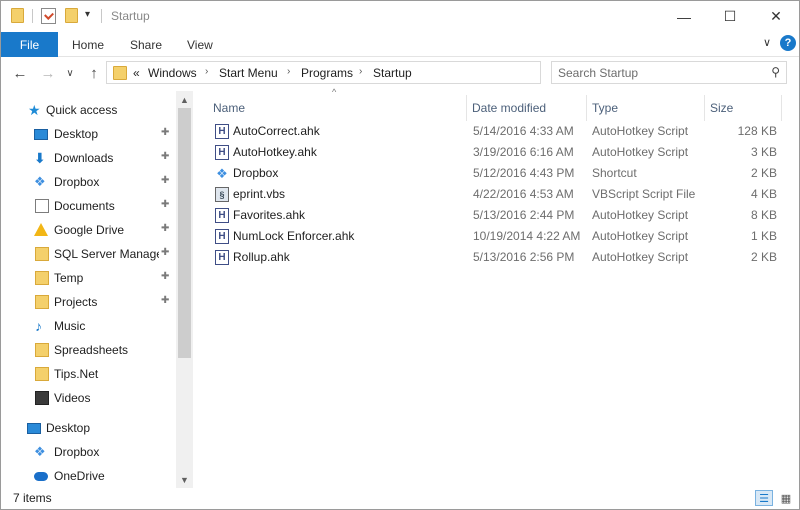 Image resolution: width=800 pixels, height=510 pixels. Describe the element at coordinates (184, 479) in the screenshot. I see `scroll-down-icon: ▼` at that location.